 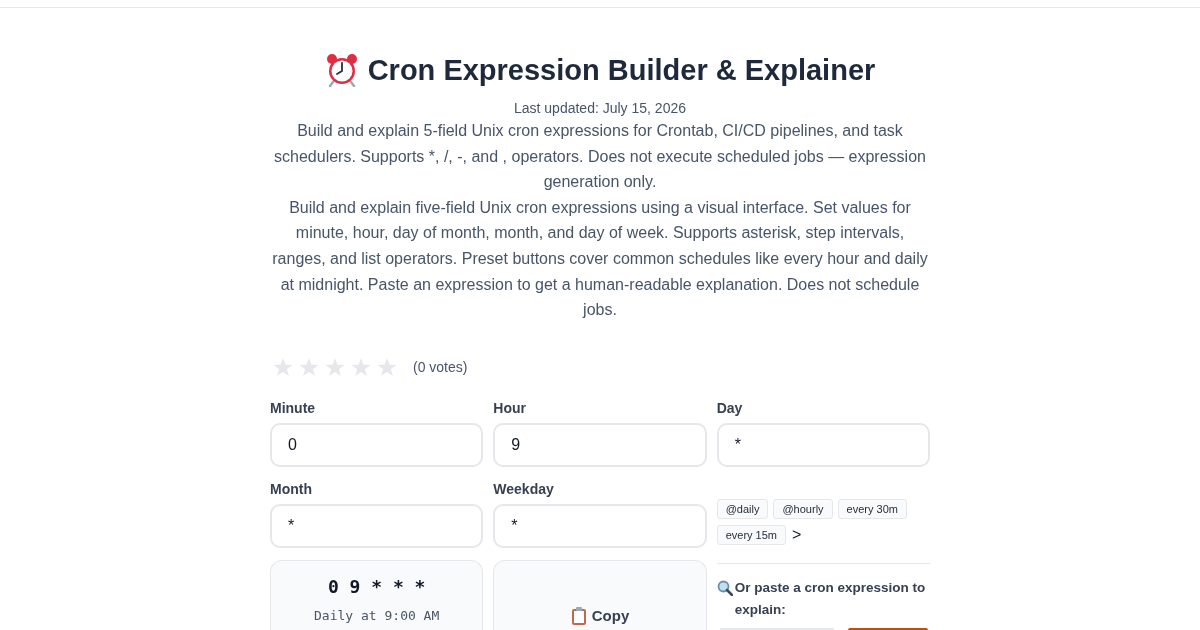 What do you see at coordinates (830, 598) in the screenshot?
I see `explain-heading: Or paste a cron expression to explain:` at bounding box center [830, 598].